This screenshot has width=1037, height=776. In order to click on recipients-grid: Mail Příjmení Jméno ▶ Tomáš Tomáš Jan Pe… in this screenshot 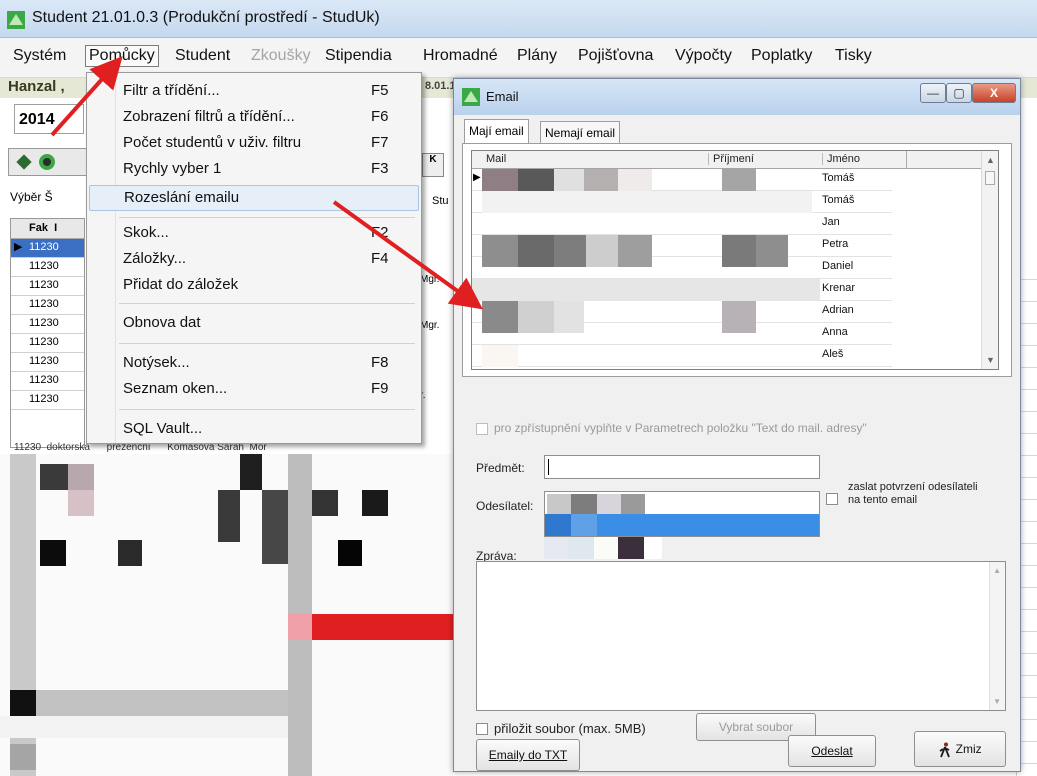, I will do `click(735, 260)`.